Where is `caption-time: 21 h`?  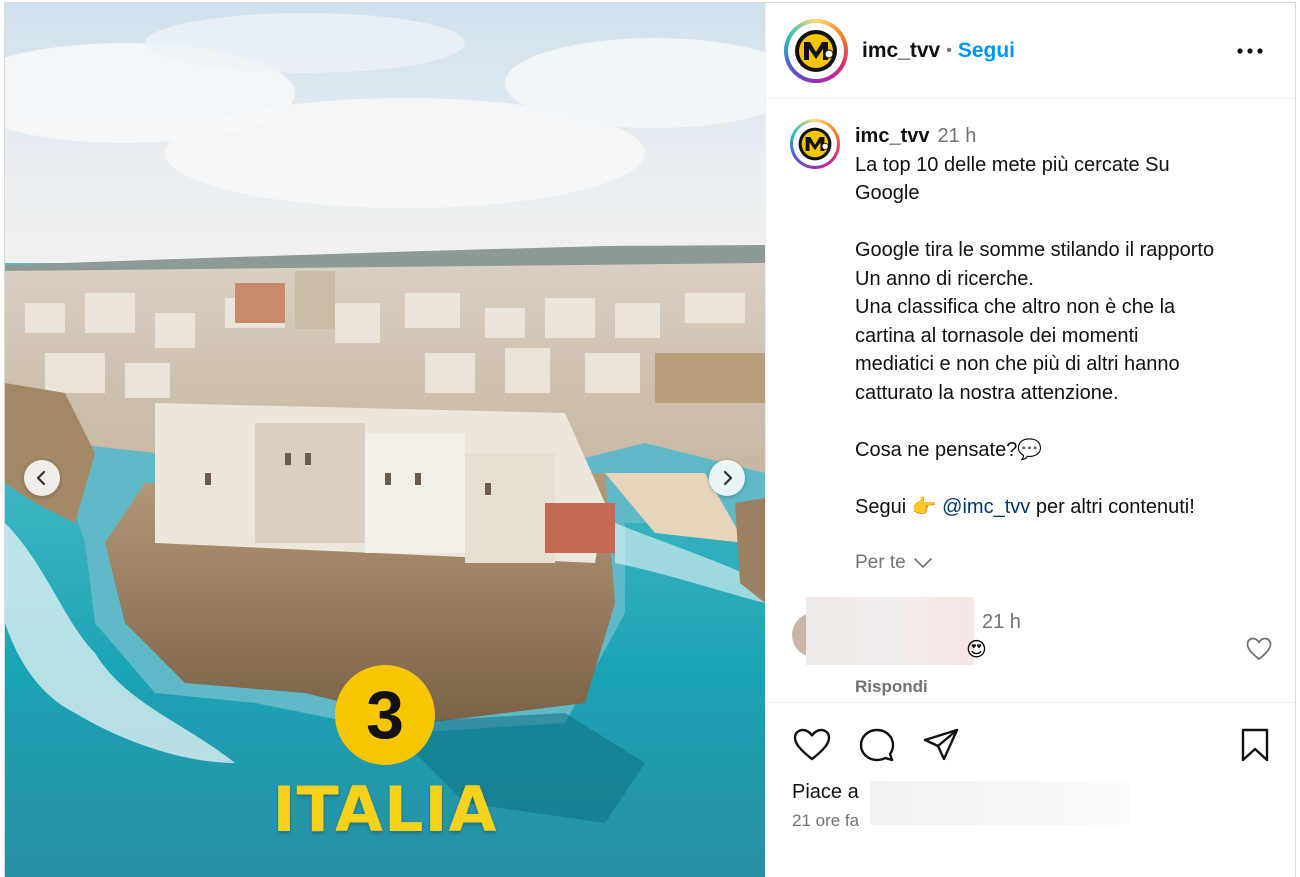
caption-time: 21 h is located at coordinates (957, 136).